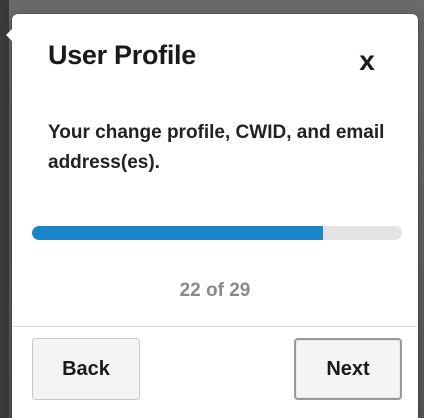 The height and width of the screenshot is (418, 424). What do you see at coordinates (215, 326) in the screenshot?
I see `footer-divider` at bounding box center [215, 326].